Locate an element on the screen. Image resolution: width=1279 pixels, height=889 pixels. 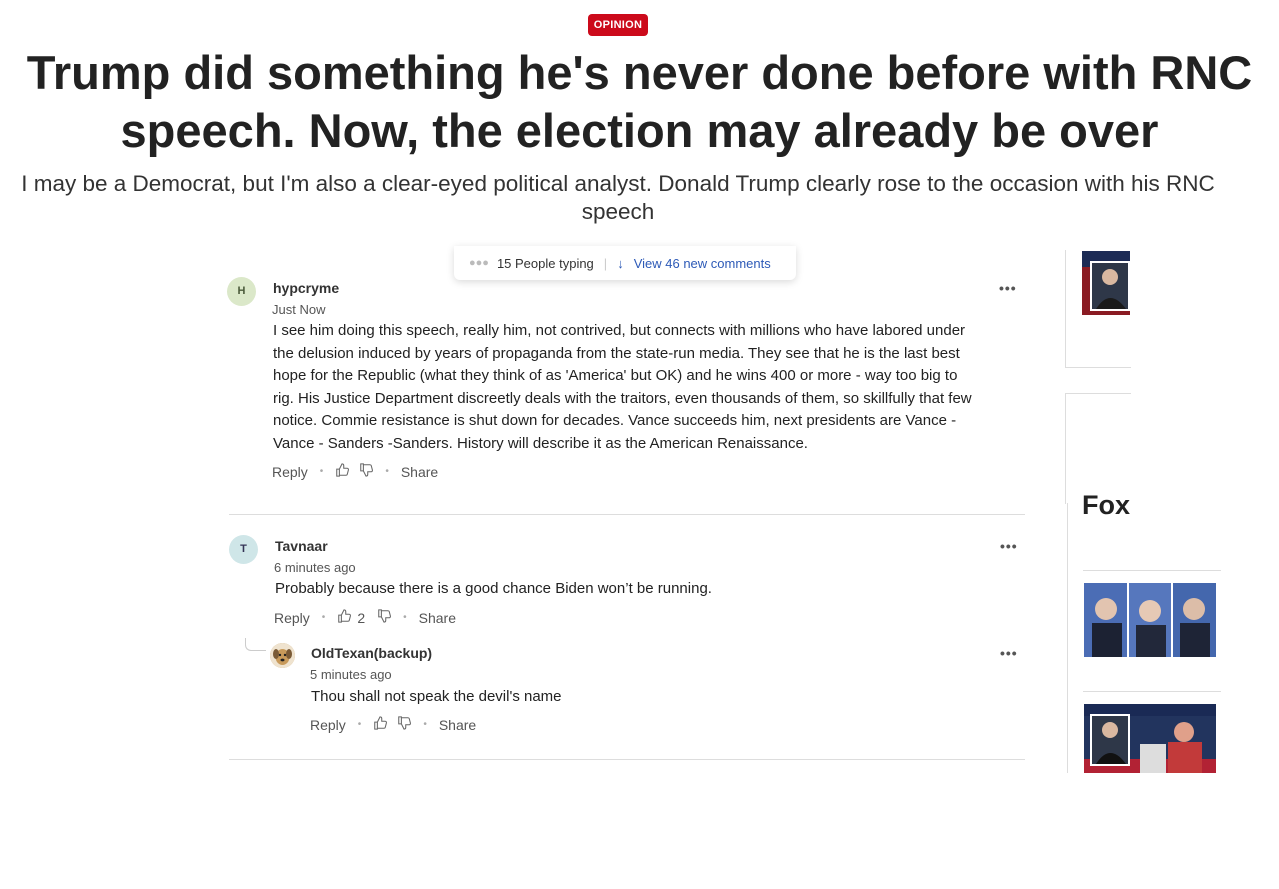
comment-username: Tavnaar is located at coordinates (301, 546).